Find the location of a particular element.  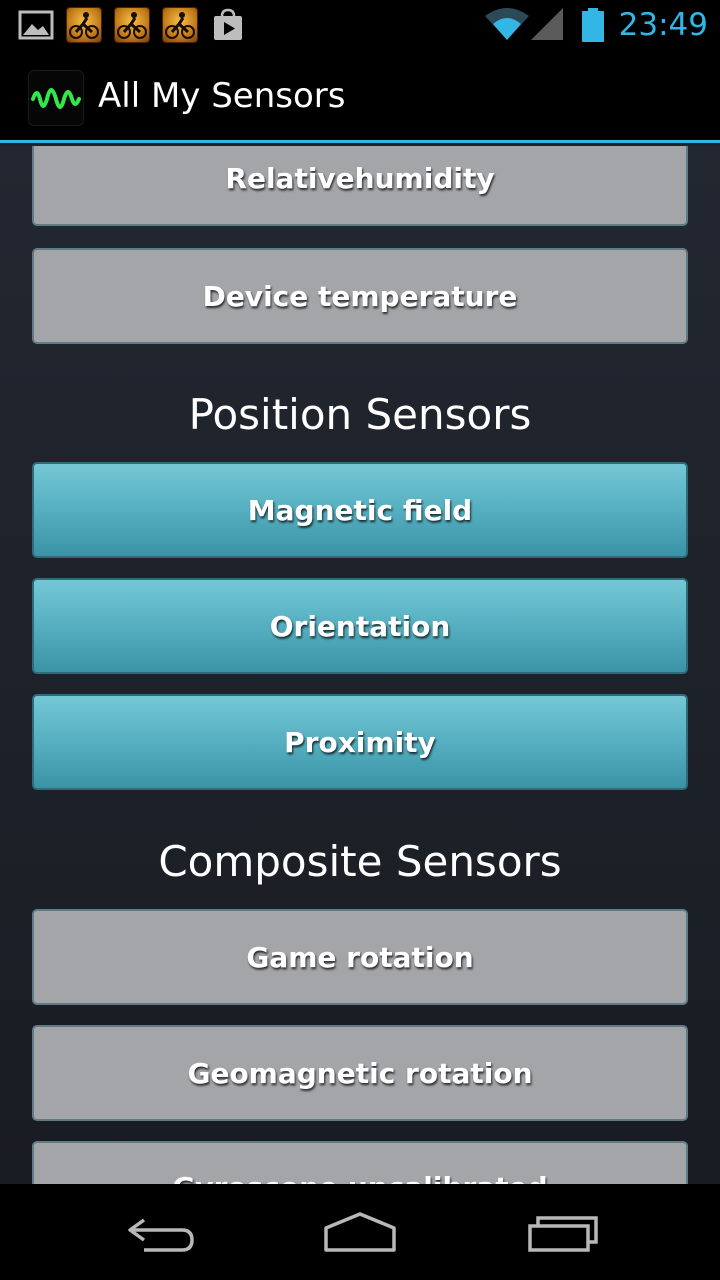

status-bar: 23:49 is located at coordinates (360, 25).